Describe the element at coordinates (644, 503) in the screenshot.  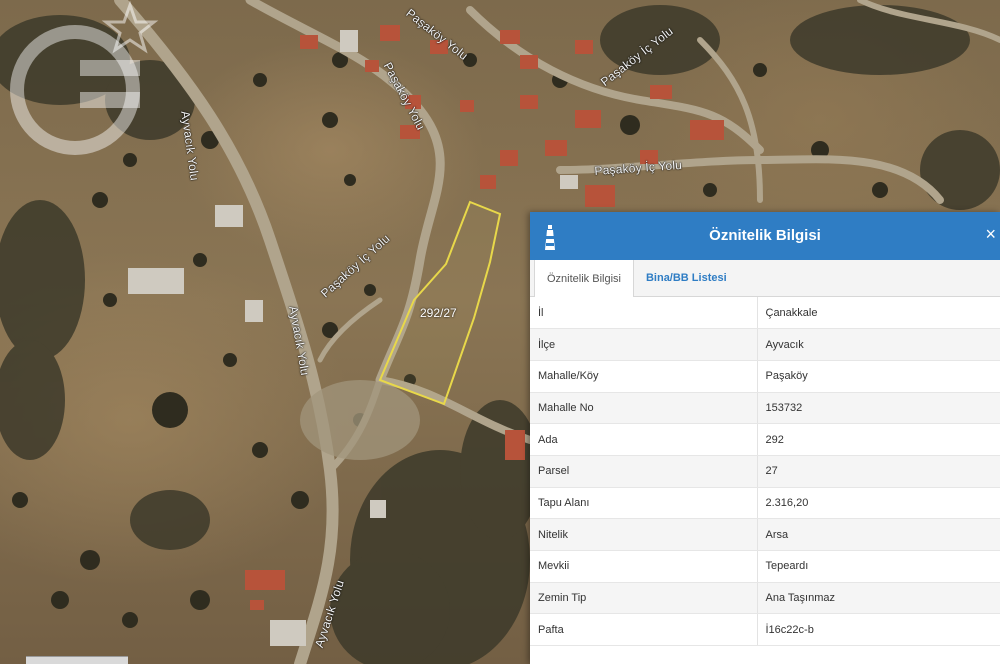
I see `attr-key: Tapu Alanı` at that location.